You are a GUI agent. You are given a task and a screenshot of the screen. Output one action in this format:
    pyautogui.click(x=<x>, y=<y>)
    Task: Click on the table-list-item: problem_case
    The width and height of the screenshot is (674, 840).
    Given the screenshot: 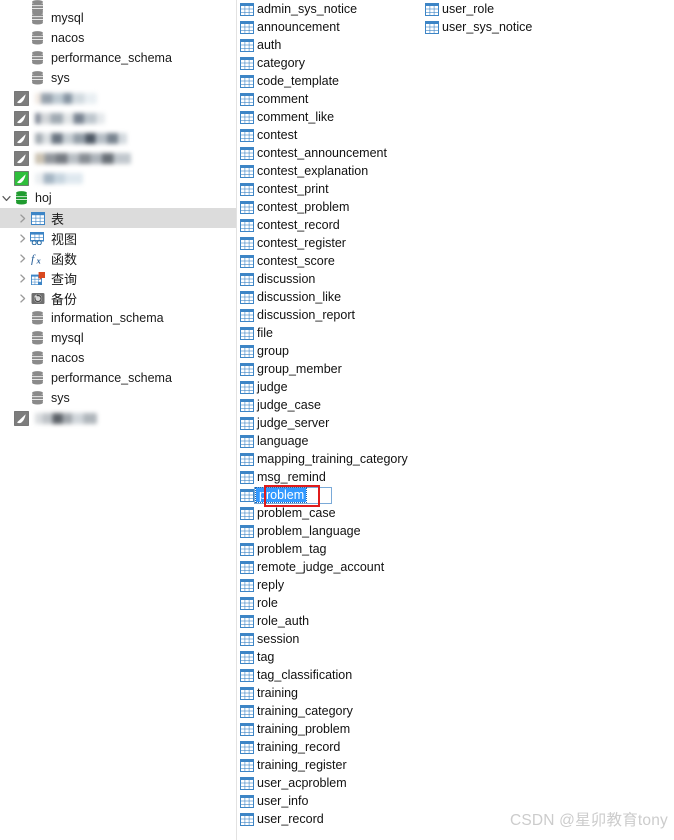 What is the action you would take?
    pyautogui.click(x=333, y=513)
    